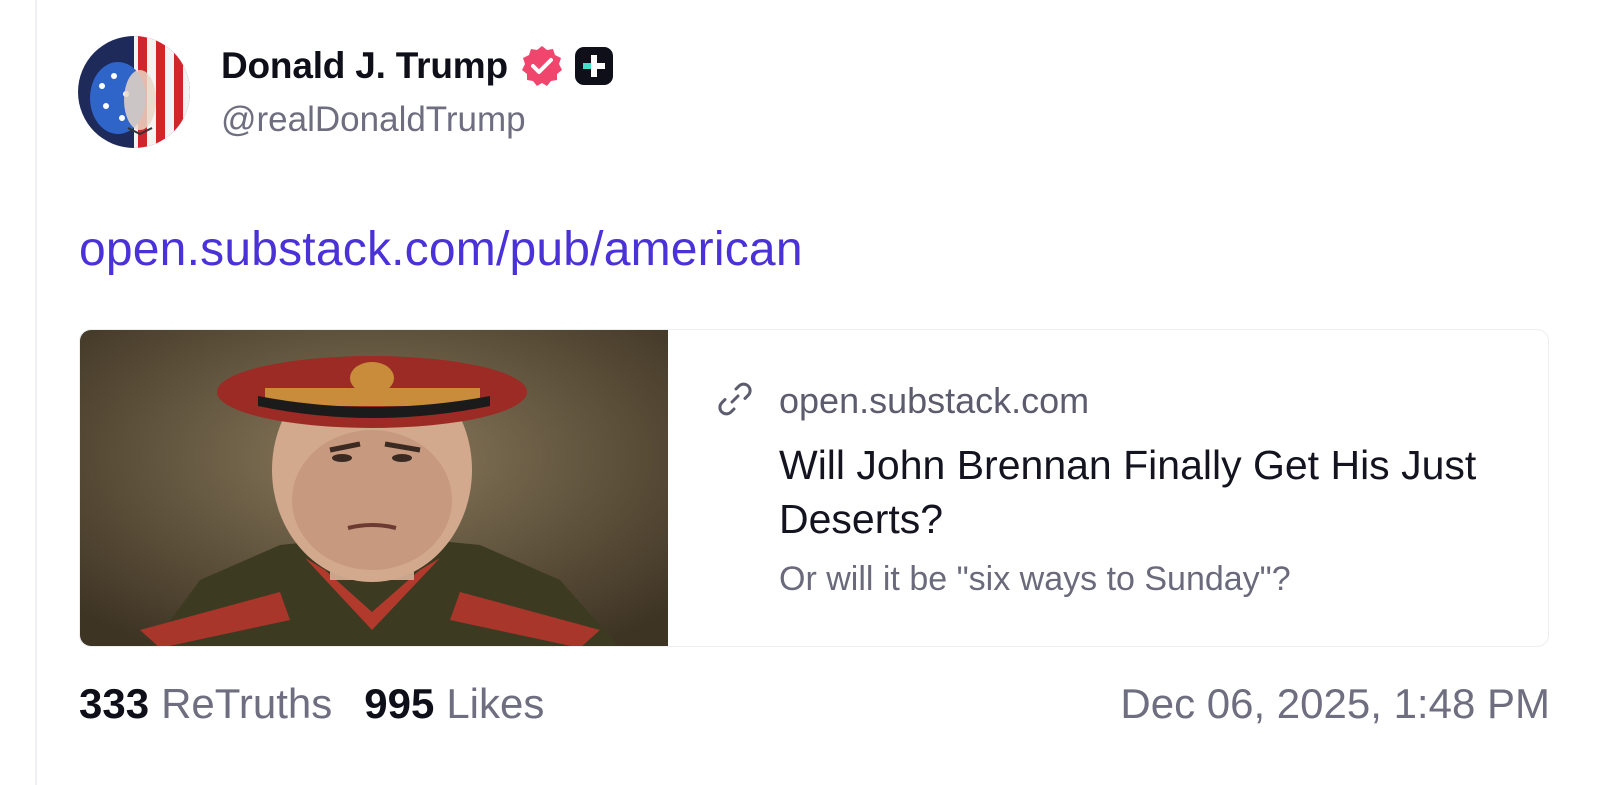 This screenshot has width=1622, height=785. I want to click on retruths-stat: 333 ReTruths, so click(205, 704).